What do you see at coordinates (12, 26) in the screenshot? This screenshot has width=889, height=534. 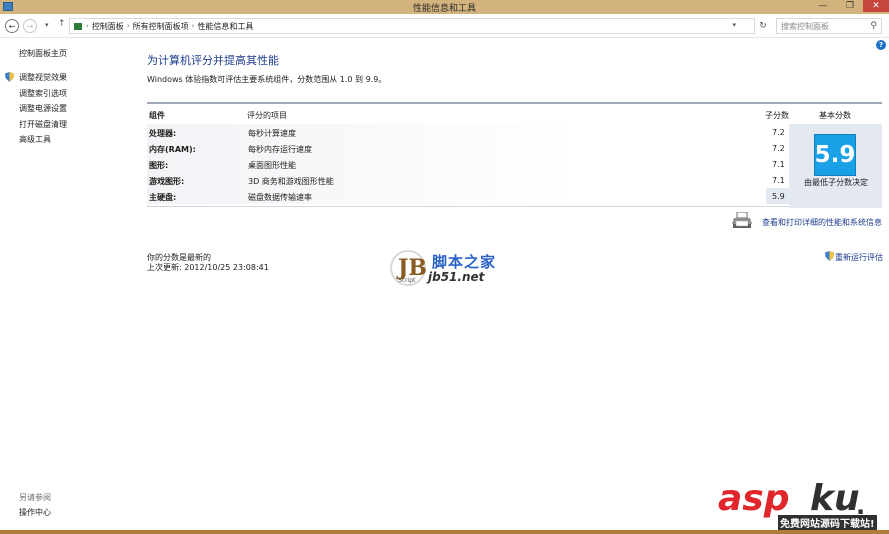 I see `back-button: ←` at bounding box center [12, 26].